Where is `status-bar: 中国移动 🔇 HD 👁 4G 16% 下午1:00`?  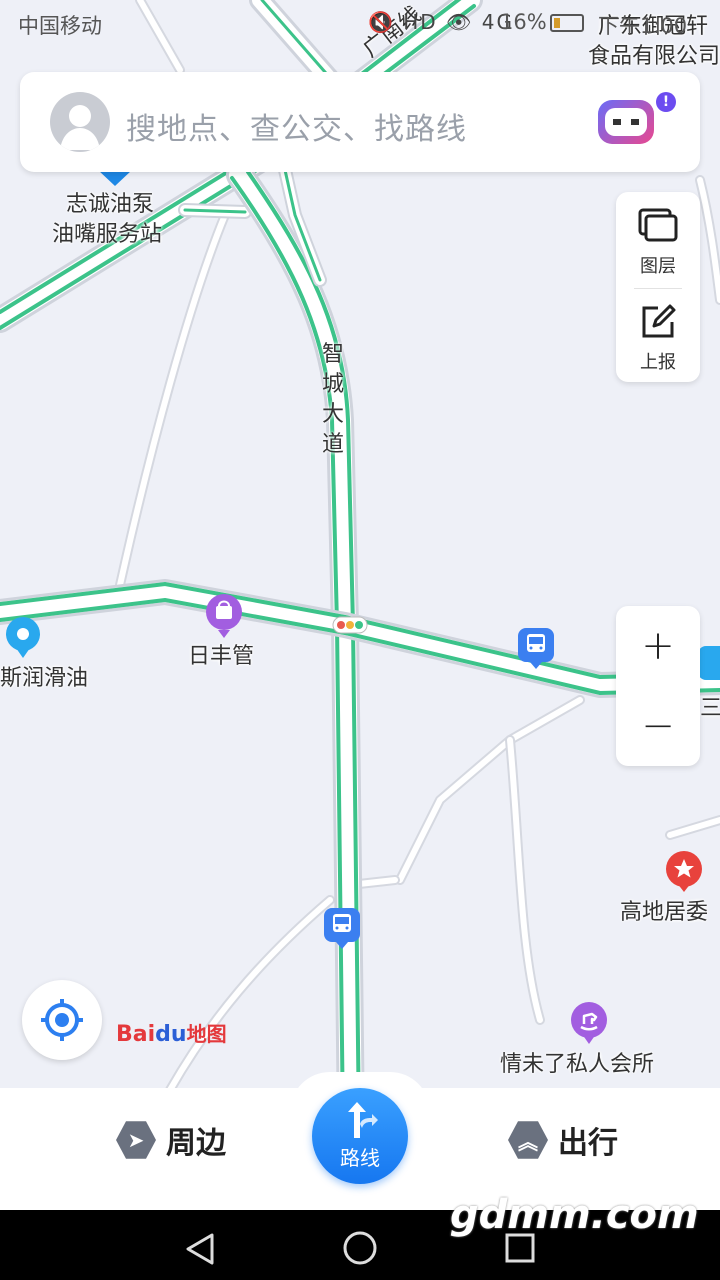 status-bar: 中国移动 🔇 HD 👁 4G 16% 下午1:00 is located at coordinates (360, 24).